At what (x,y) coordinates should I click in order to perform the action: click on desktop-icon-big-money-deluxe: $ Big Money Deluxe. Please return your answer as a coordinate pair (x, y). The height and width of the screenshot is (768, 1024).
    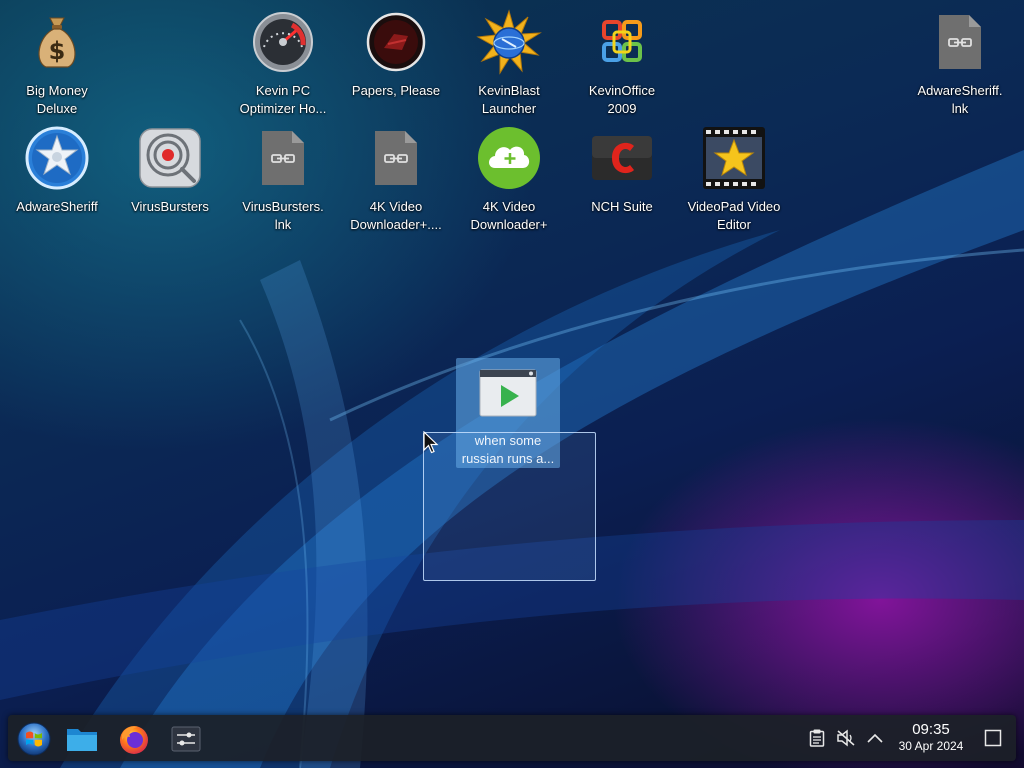
    Looking at the image, I should click on (57, 63).